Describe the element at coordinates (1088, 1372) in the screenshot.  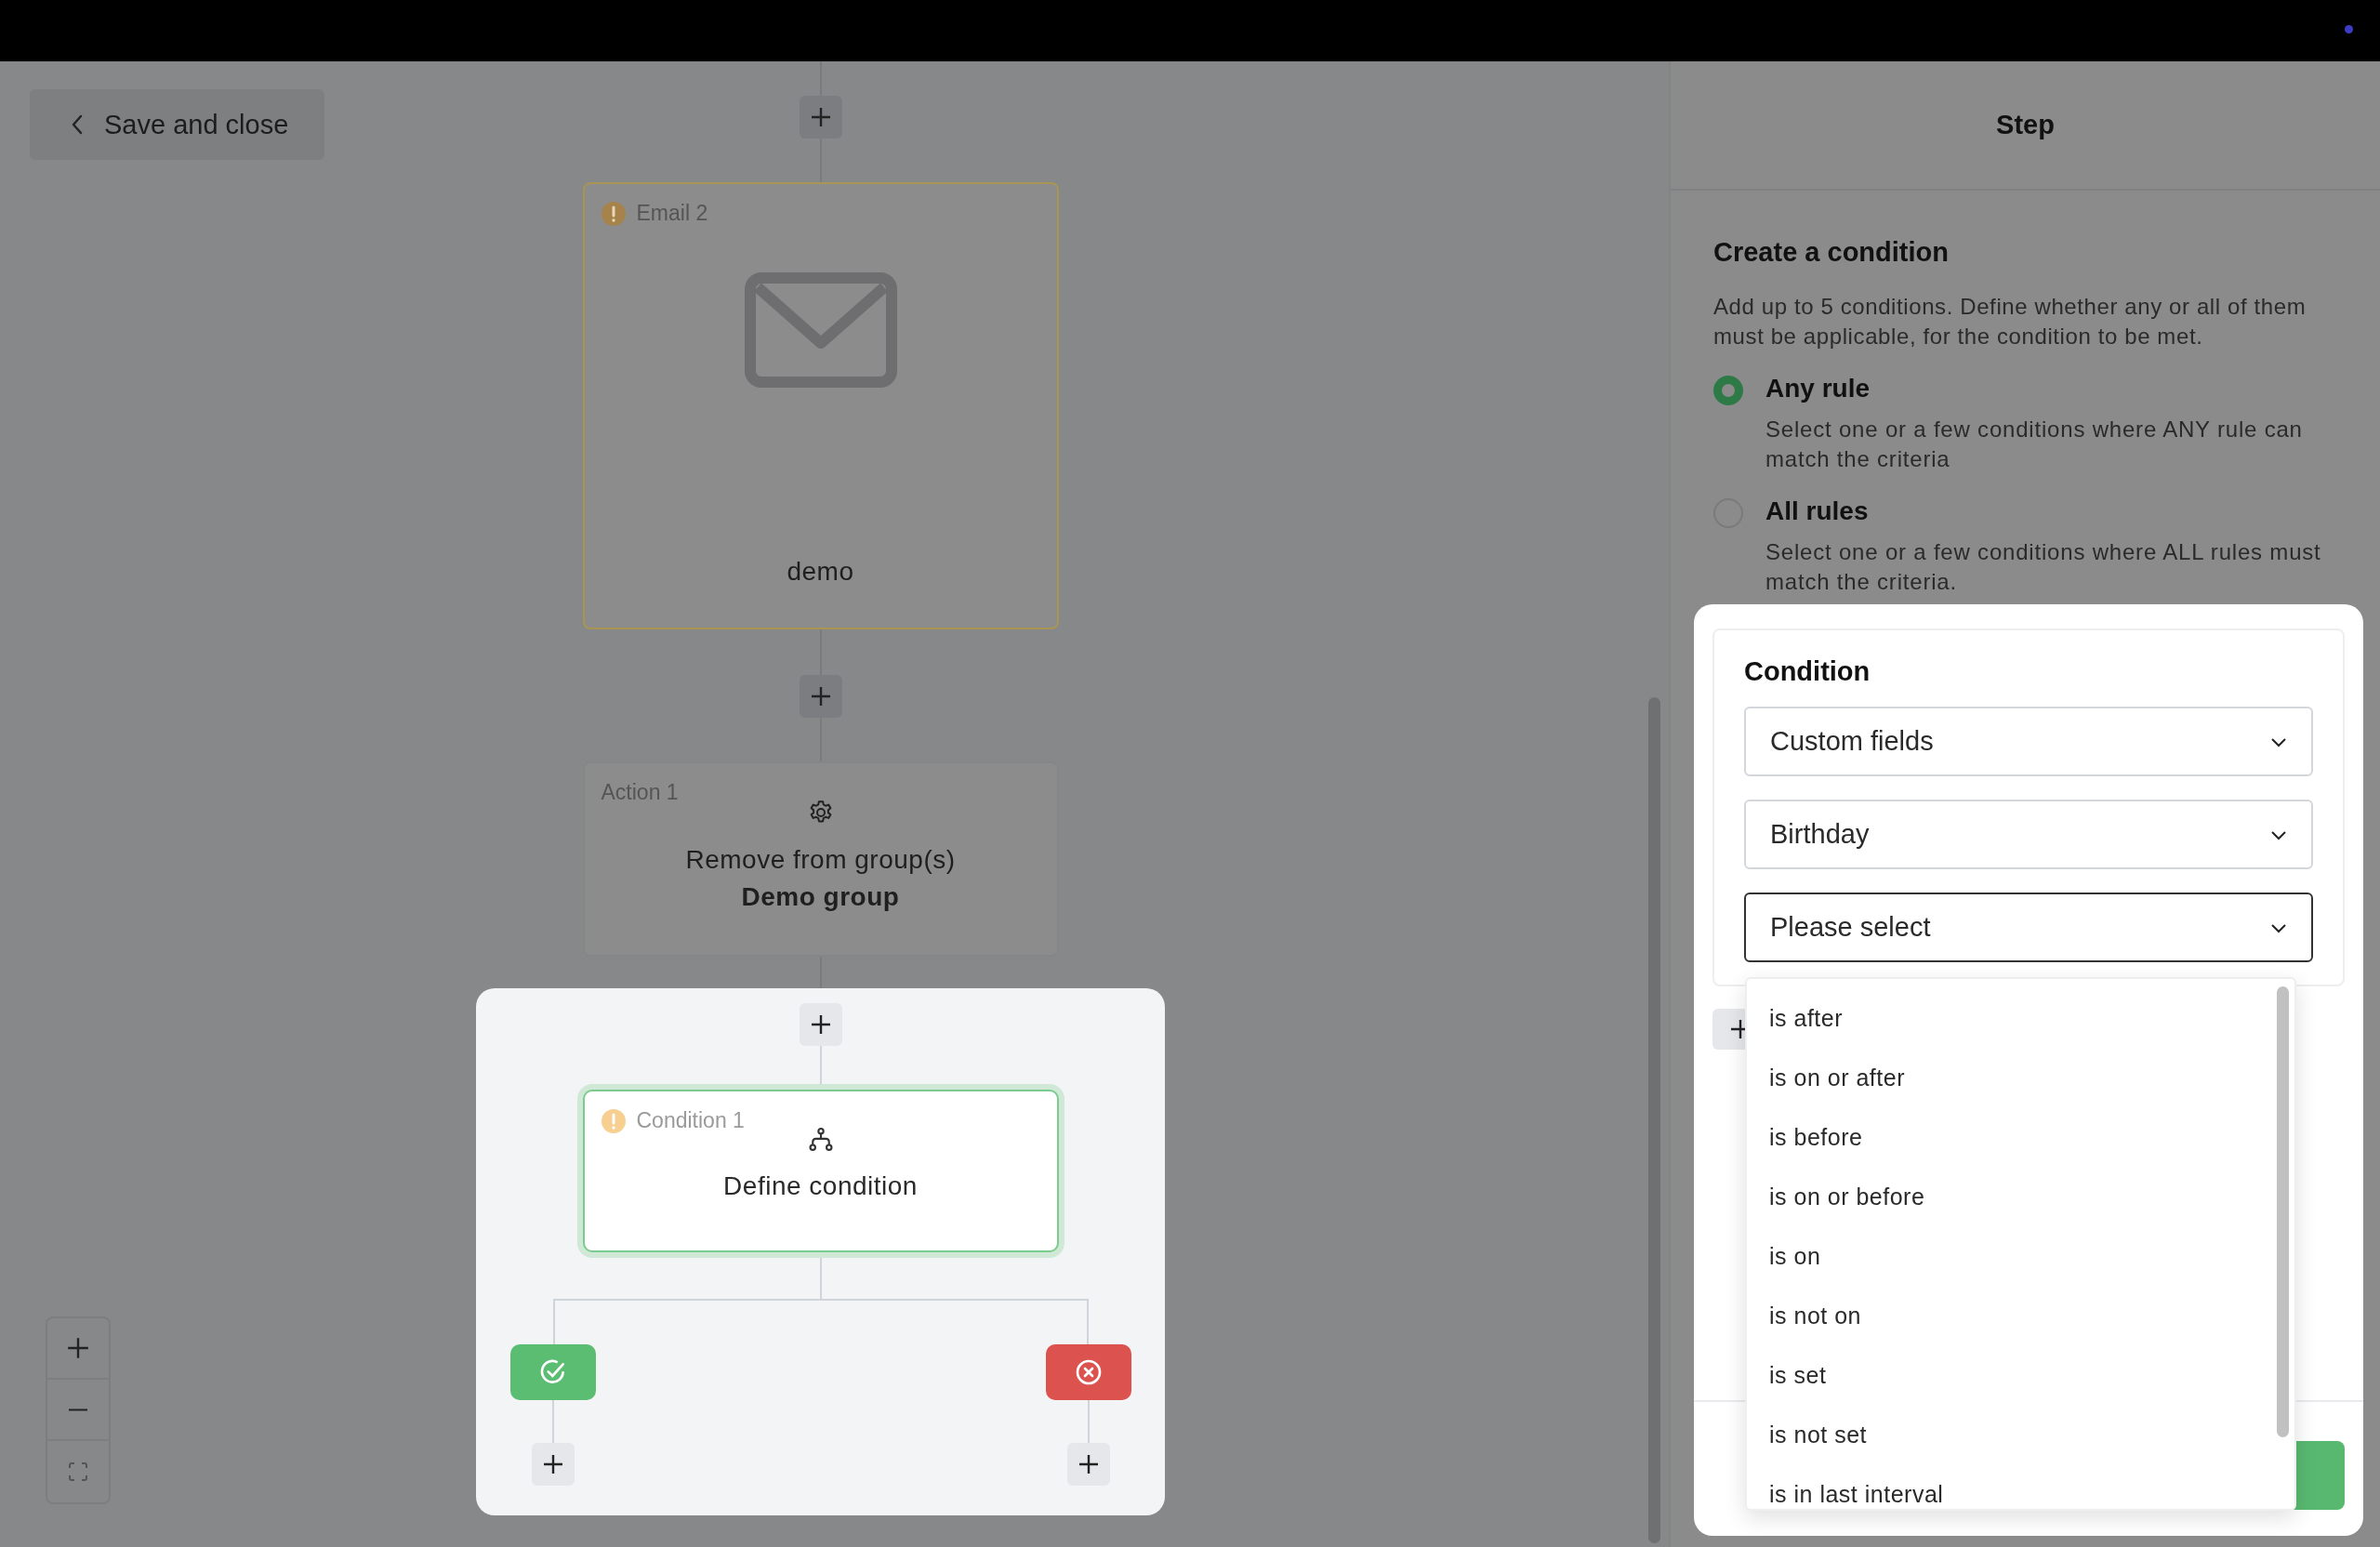
I see `no-branch-button` at that location.